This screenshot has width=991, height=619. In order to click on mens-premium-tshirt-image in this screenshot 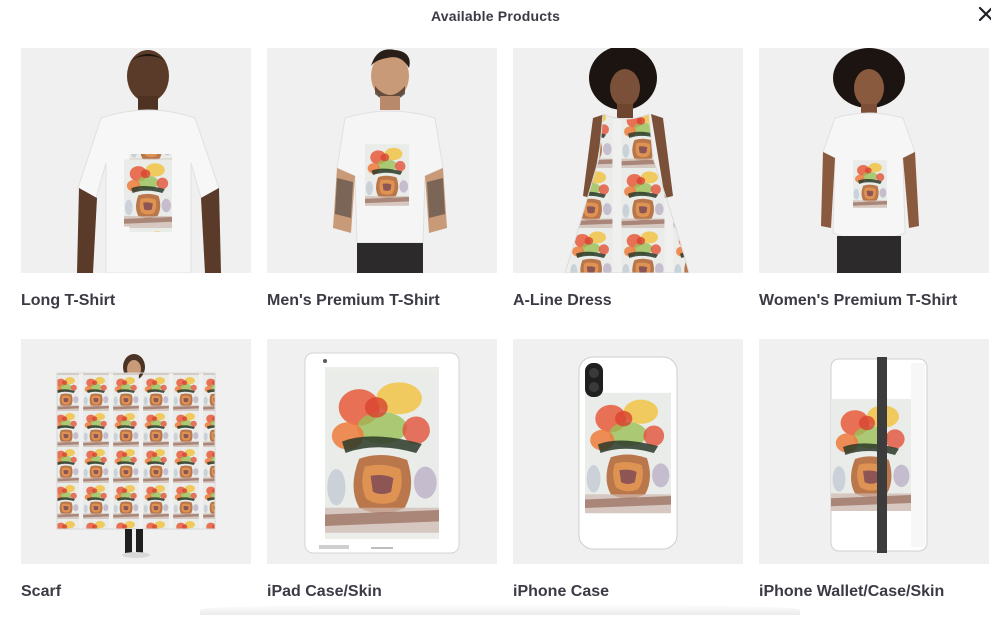, I will do `click(382, 160)`.